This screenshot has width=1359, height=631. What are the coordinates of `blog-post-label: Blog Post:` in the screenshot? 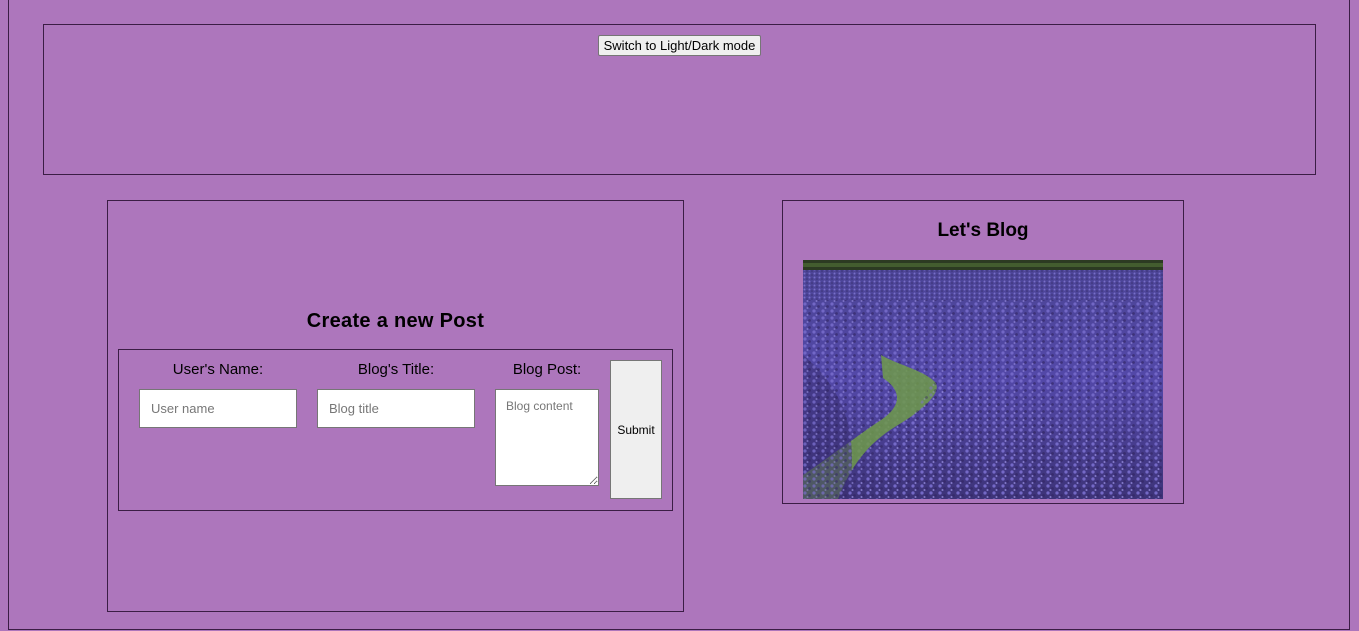 It's located at (547, 369).